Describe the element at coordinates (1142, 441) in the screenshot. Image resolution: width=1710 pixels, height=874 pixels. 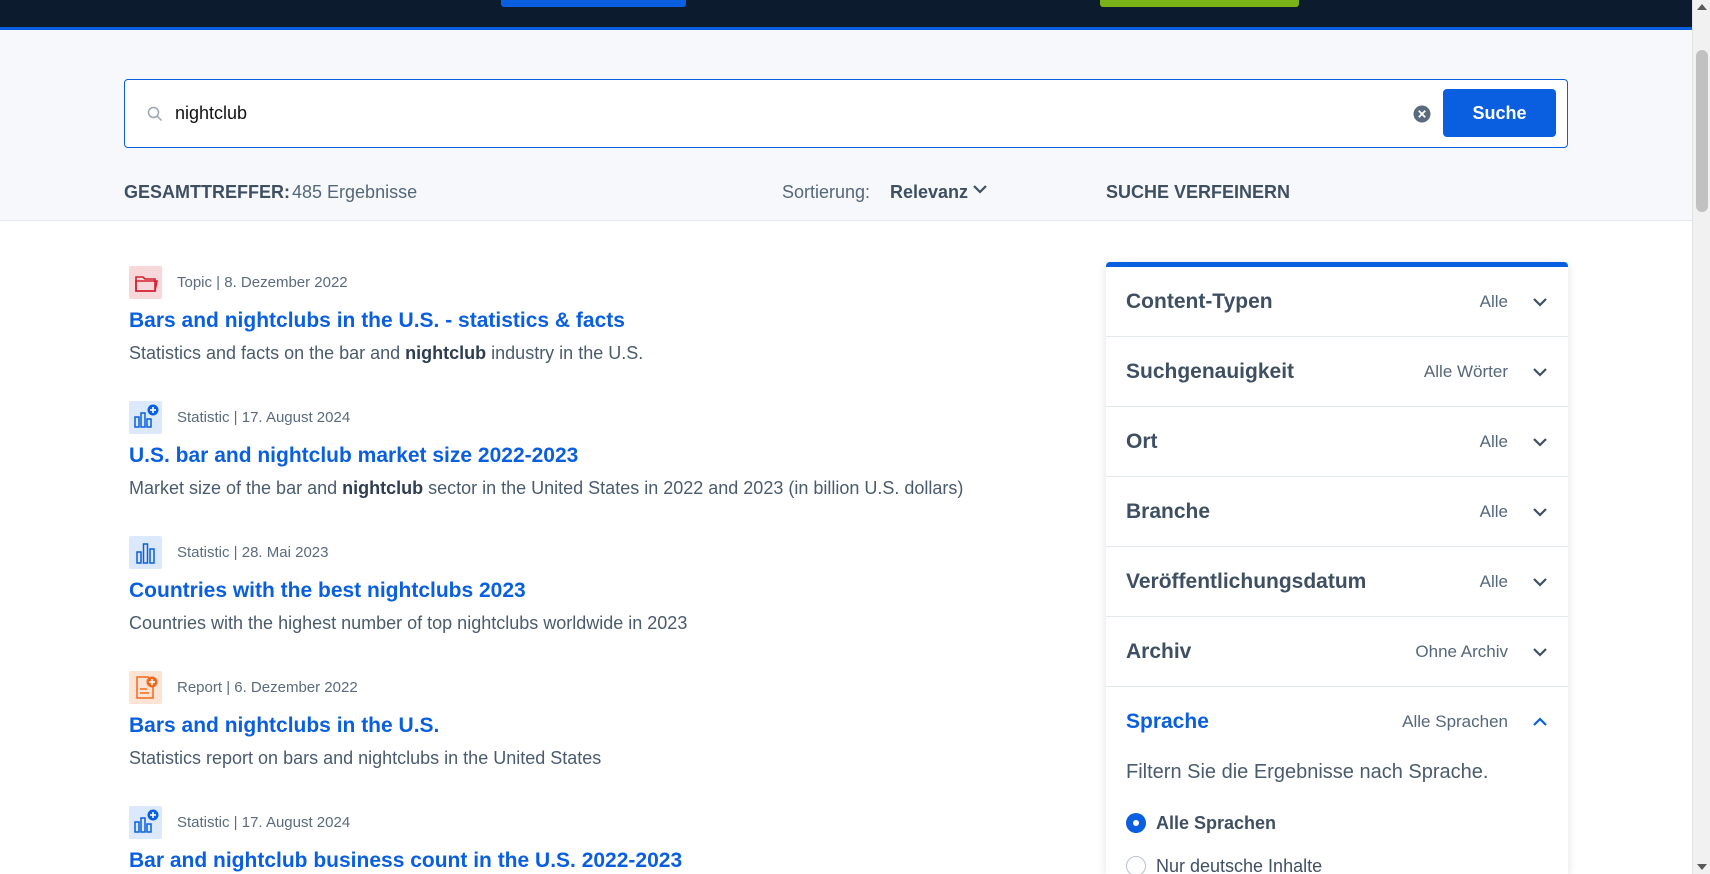
I see `filter-name: Ort` at that location.